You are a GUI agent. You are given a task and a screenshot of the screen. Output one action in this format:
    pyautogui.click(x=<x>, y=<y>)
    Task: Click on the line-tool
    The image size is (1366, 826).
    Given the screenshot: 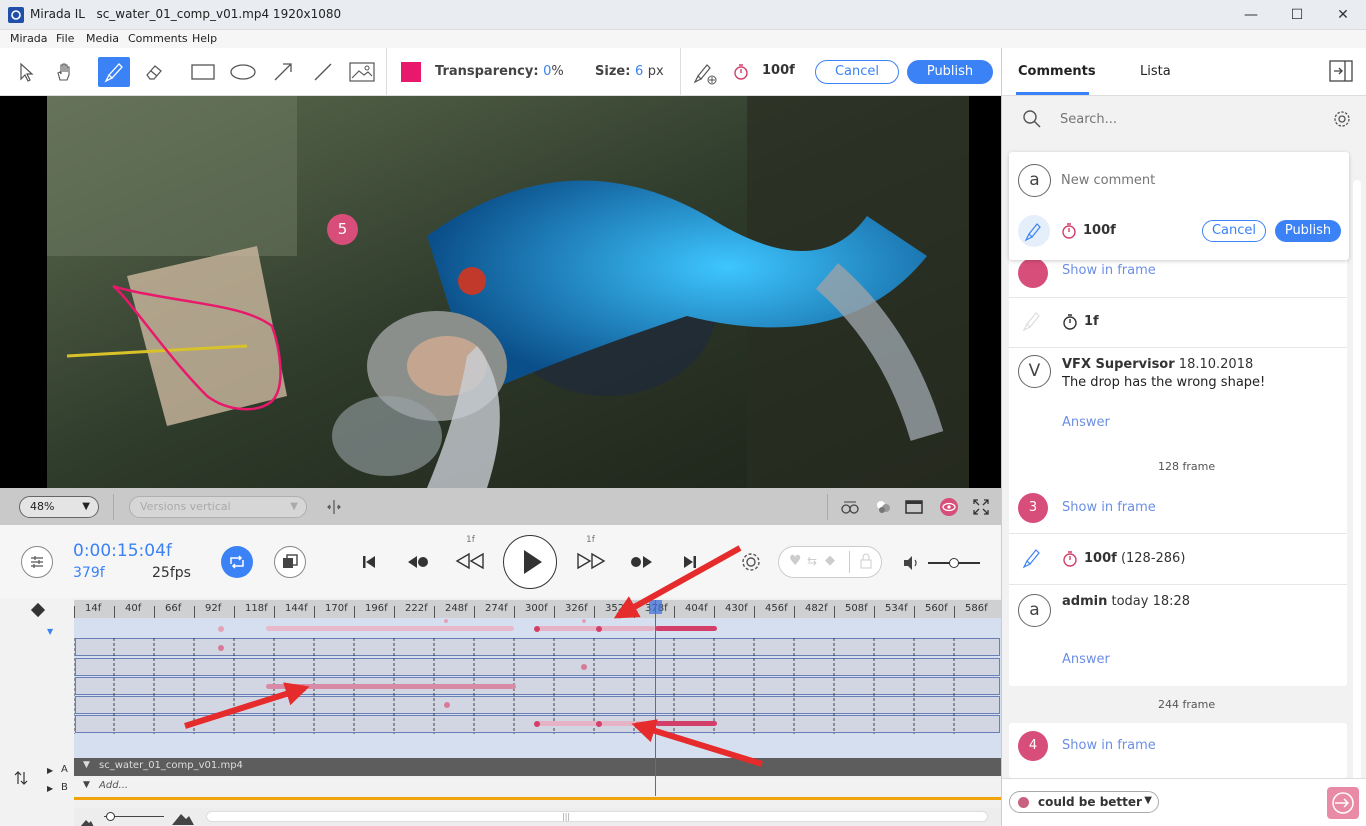 What is the action you would take?
    pyautogui.click(x=323, y=72)
    